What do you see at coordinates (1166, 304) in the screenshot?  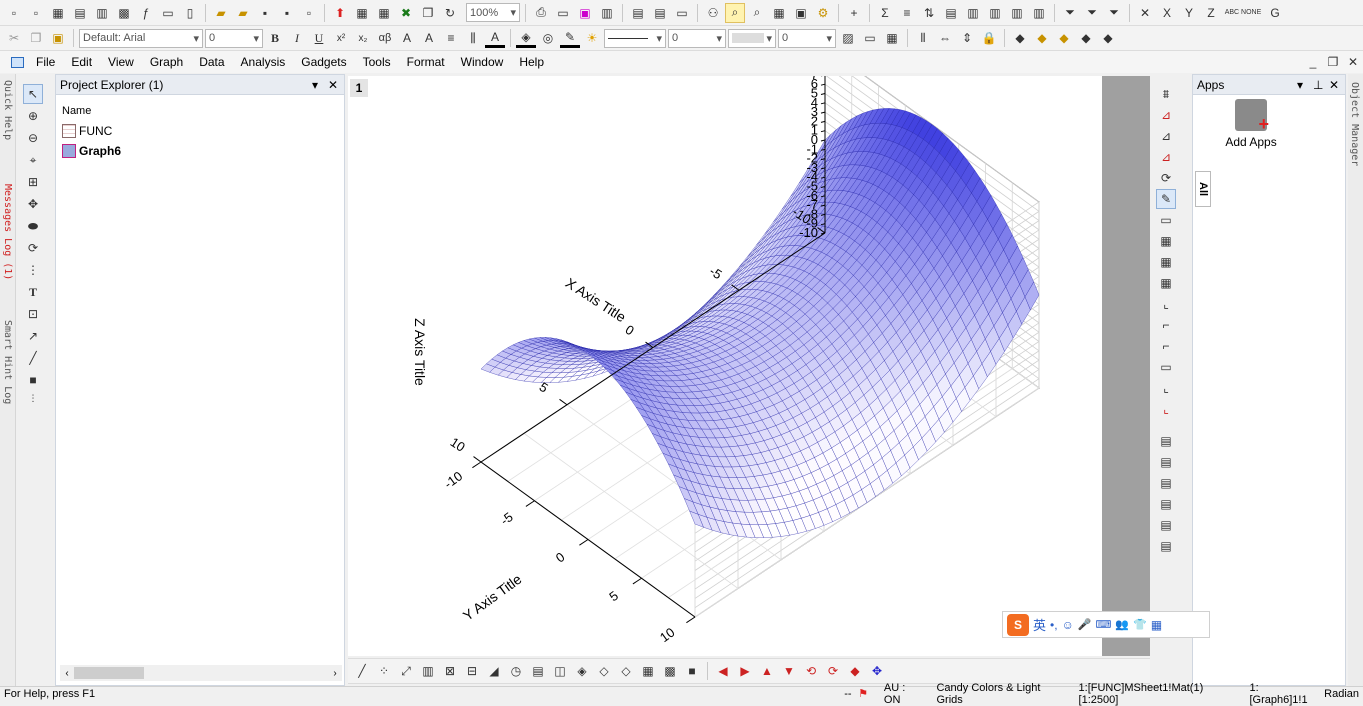 I see `frame-1-icon: ⌞` at bounding box center [1166, 304].